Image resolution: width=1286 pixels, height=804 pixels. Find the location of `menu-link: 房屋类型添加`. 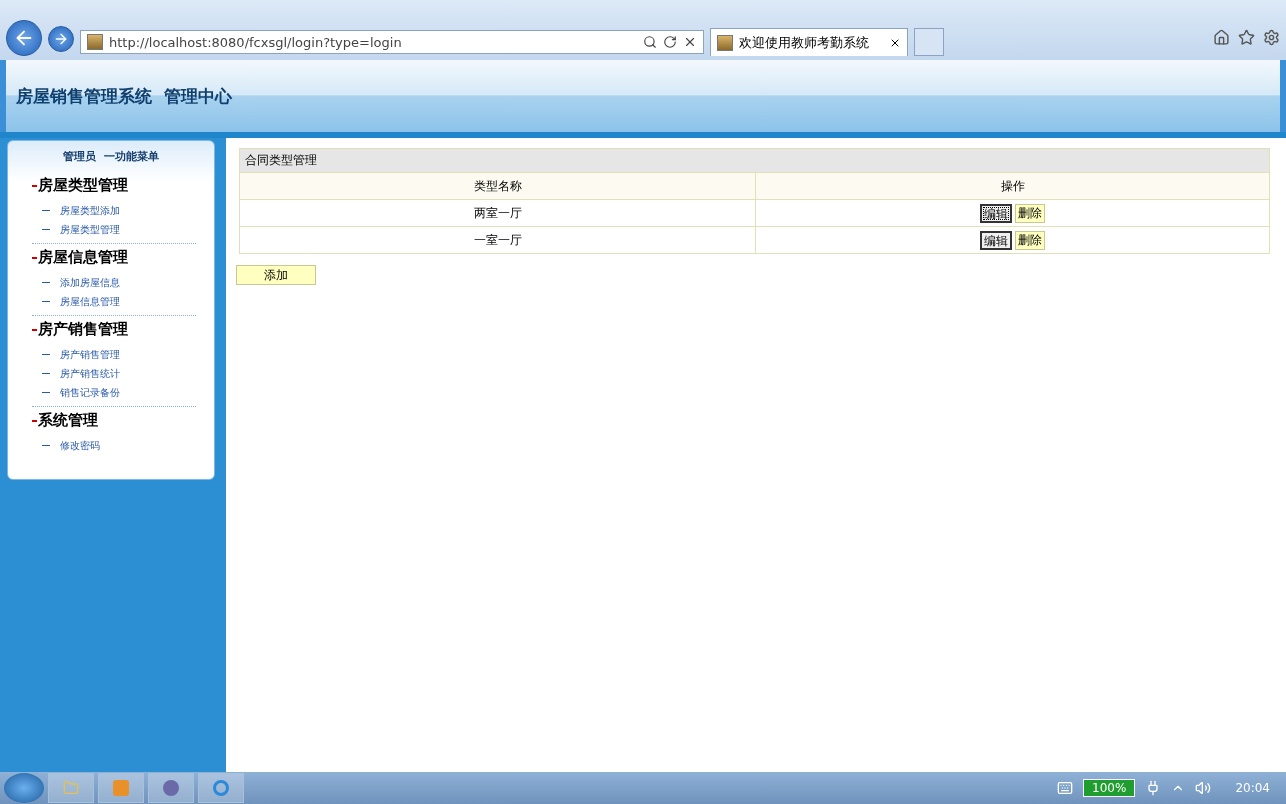

menu-link: 房屋类型添加 is located at coordinates (114, 210).